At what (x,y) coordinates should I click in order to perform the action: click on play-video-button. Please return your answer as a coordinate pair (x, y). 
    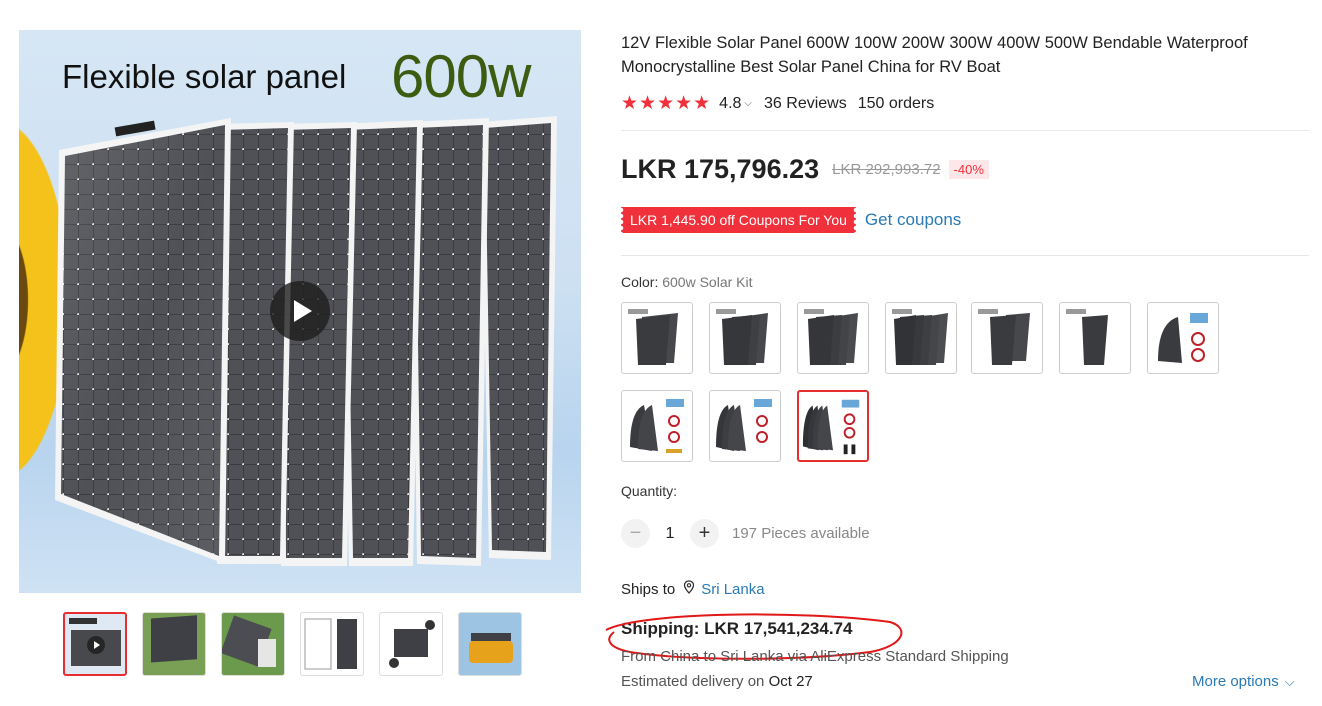
    Looking at the image, I should click on (300, 311).